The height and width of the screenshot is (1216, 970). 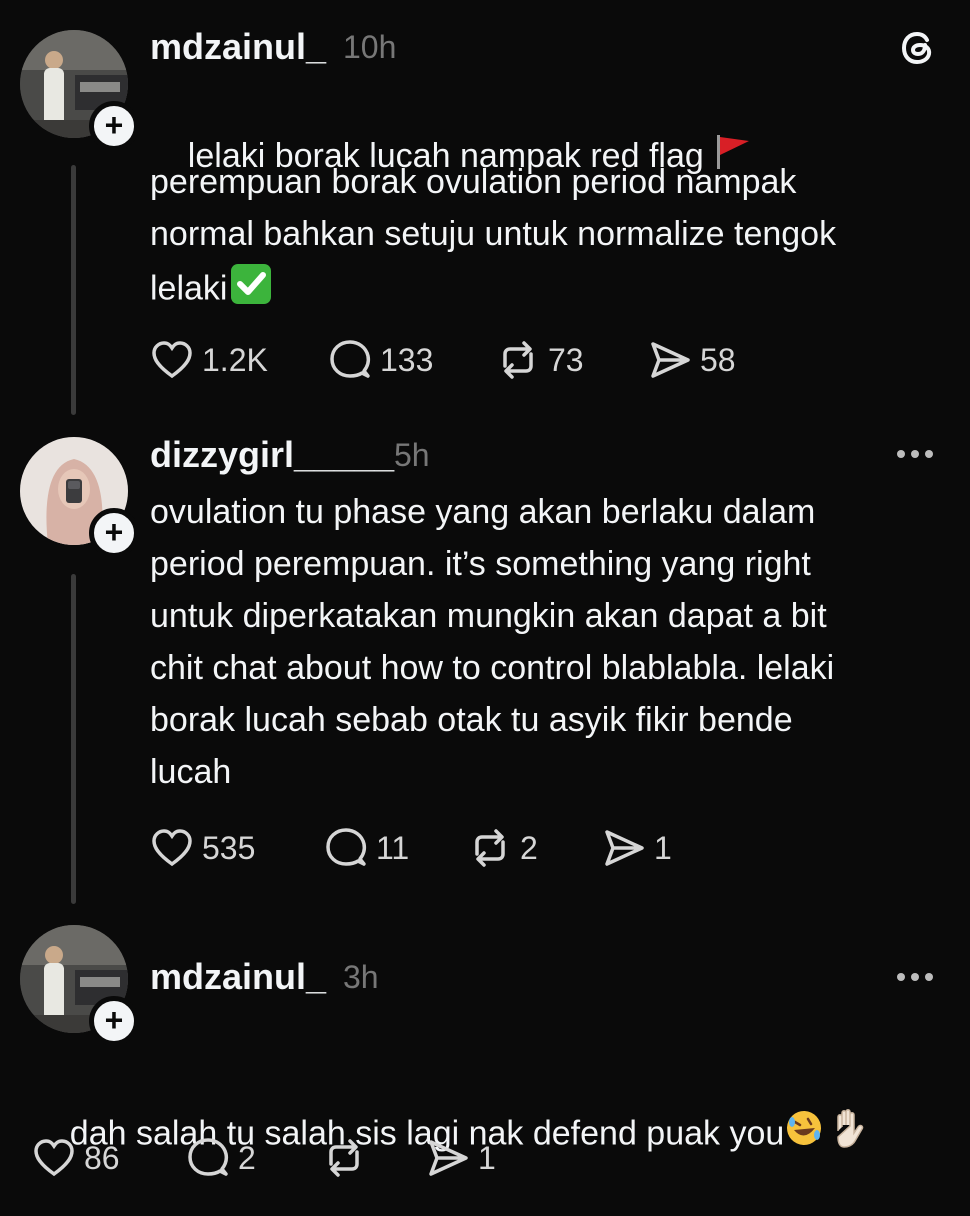 I want to click on comment-button: 133, so click(x=412, y=360).